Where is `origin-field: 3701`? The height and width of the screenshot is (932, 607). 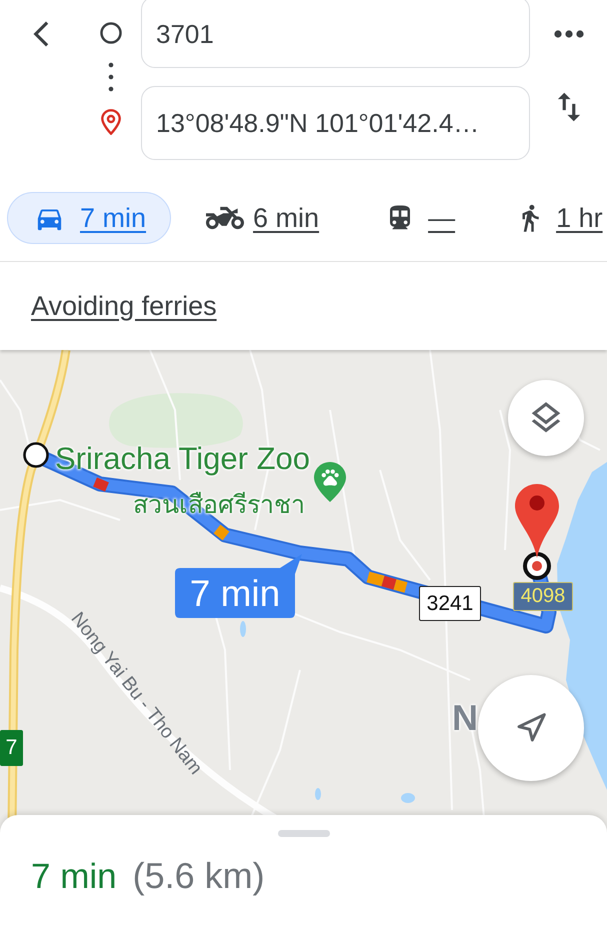
origin-field: 3701 is located at coordinates (335, 34).